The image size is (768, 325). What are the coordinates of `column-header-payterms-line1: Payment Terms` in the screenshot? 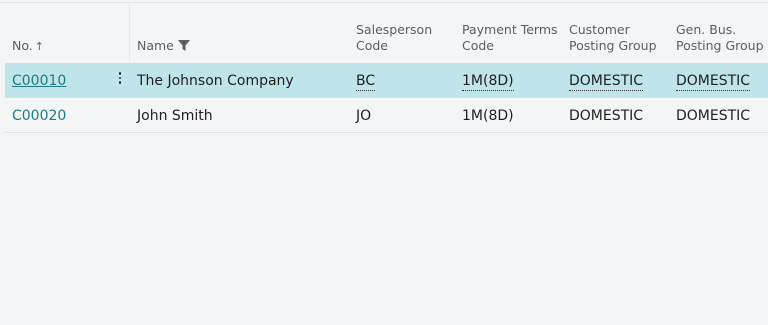 It's located at (510, 29).